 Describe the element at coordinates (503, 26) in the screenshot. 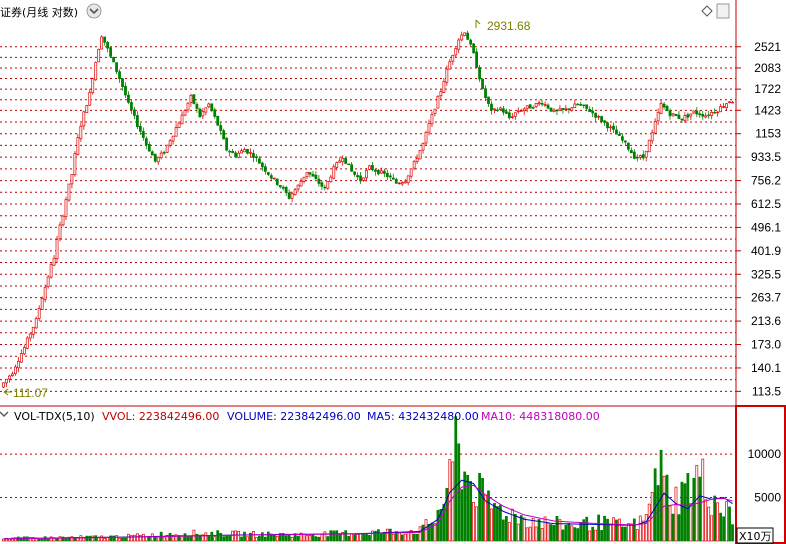

I see `high-annotation: 2931.68` at that location.